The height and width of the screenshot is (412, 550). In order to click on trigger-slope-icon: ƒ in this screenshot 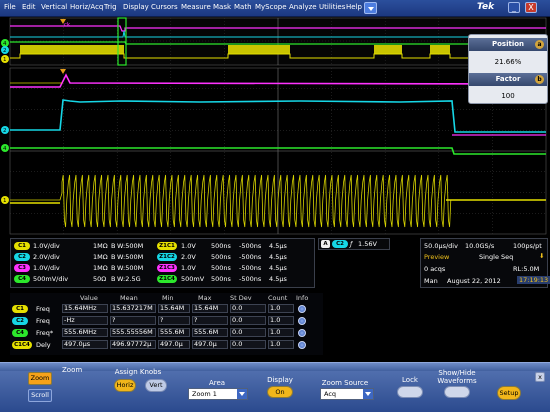, I will do `click(351, 244)`.